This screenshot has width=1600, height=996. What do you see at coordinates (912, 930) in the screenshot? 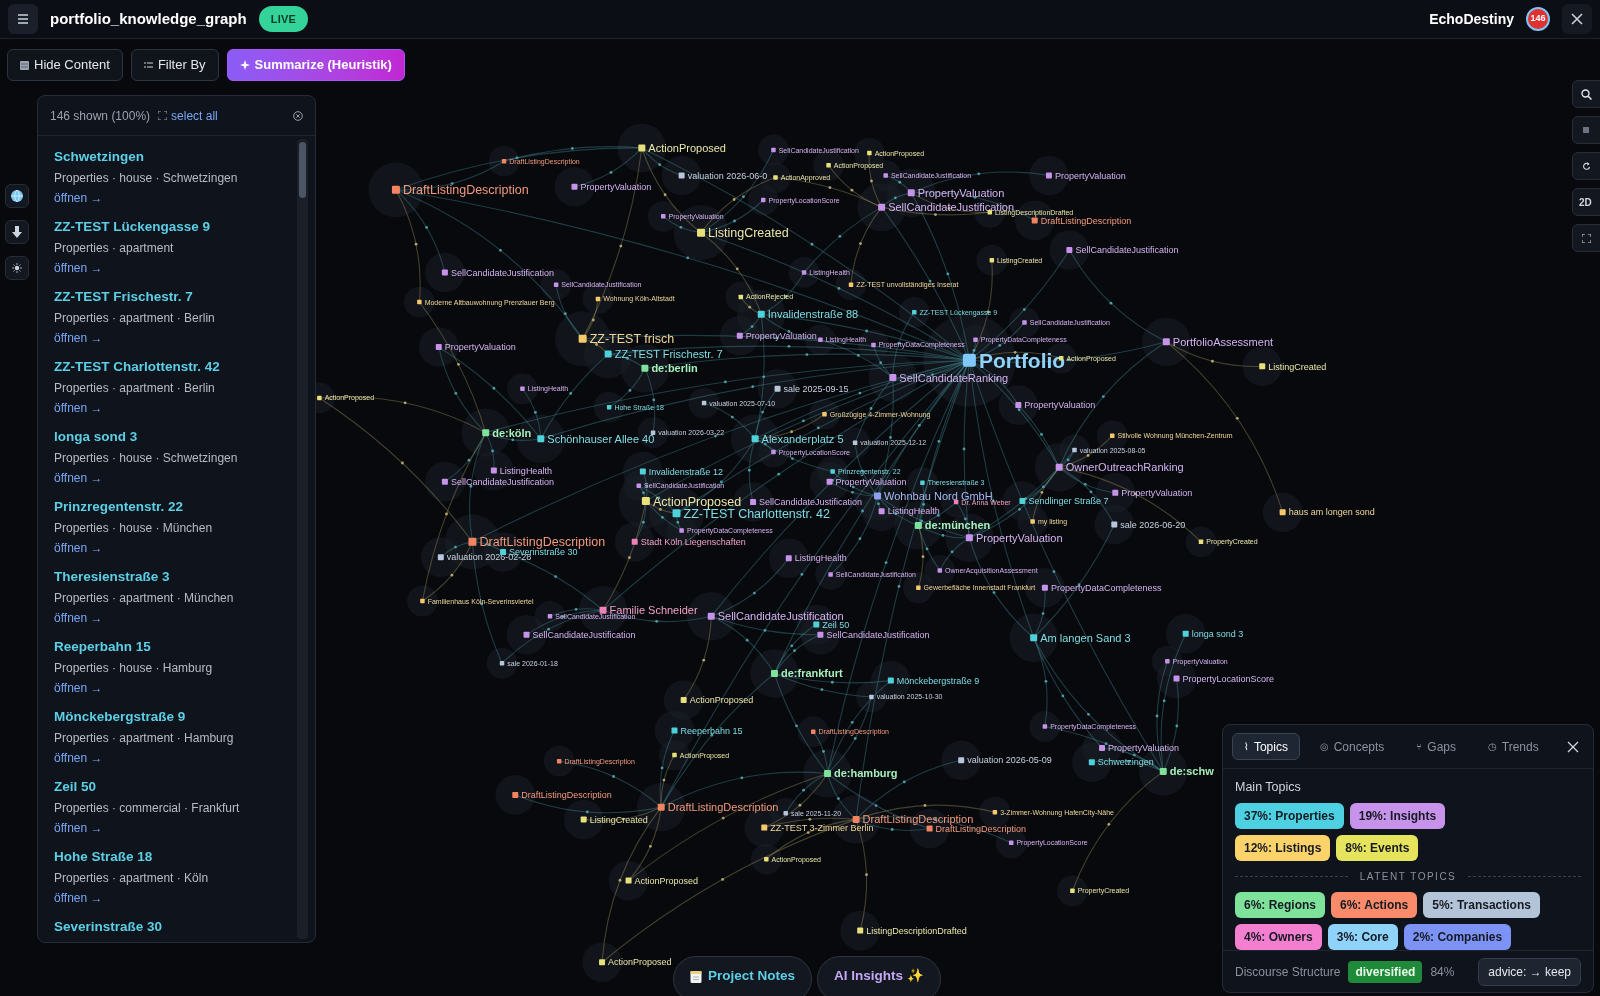
I see `graph-node: ListingDescriptionDrafted` at bounding box center [912, 930].